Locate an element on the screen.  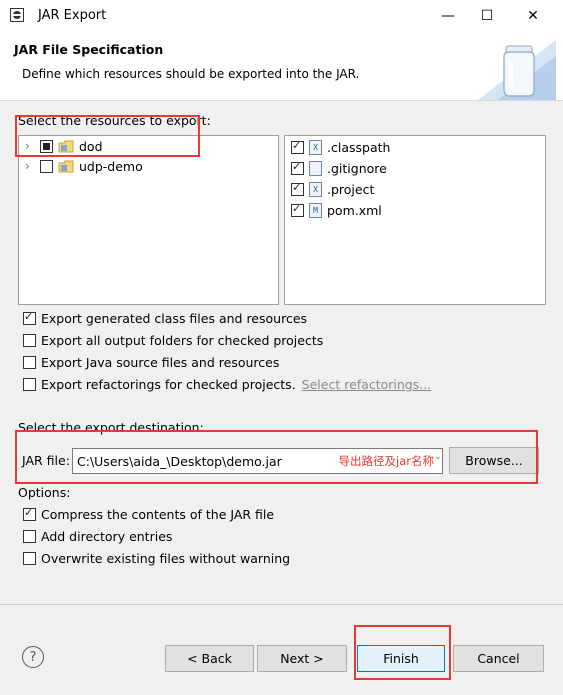
back-button: < Back is located at coordinates (209, 658).